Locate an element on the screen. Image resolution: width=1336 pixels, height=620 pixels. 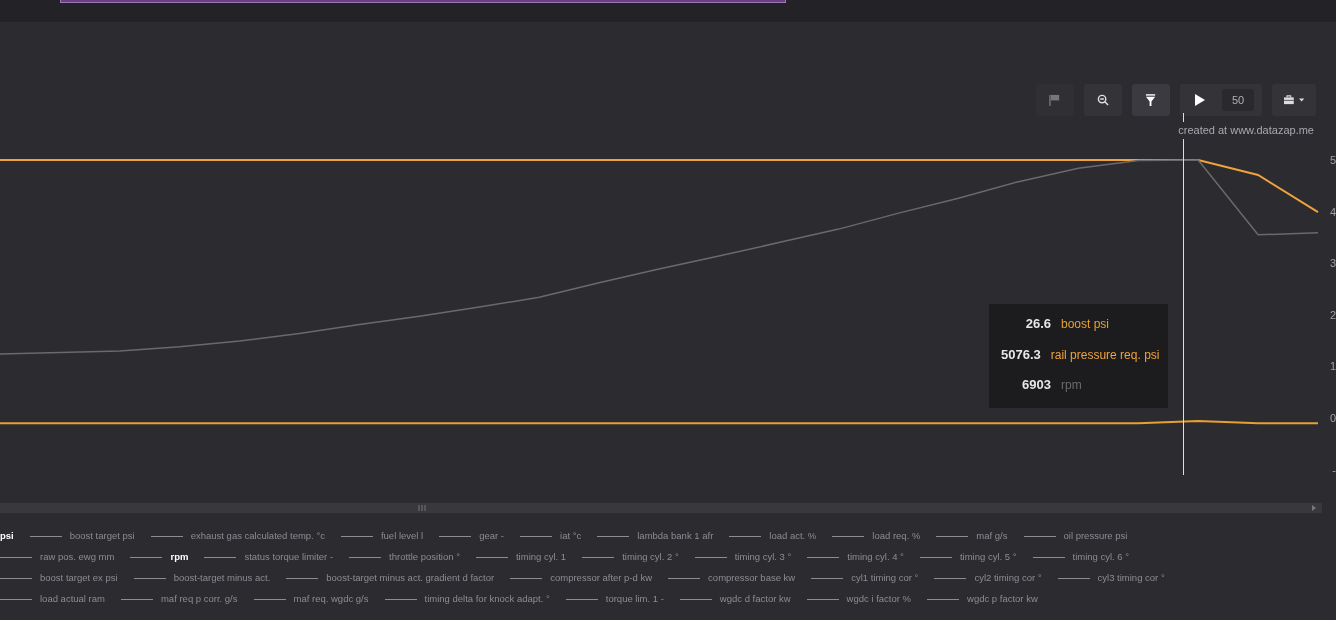
legend-item: load actual ram is located at coordinates (72, 599).